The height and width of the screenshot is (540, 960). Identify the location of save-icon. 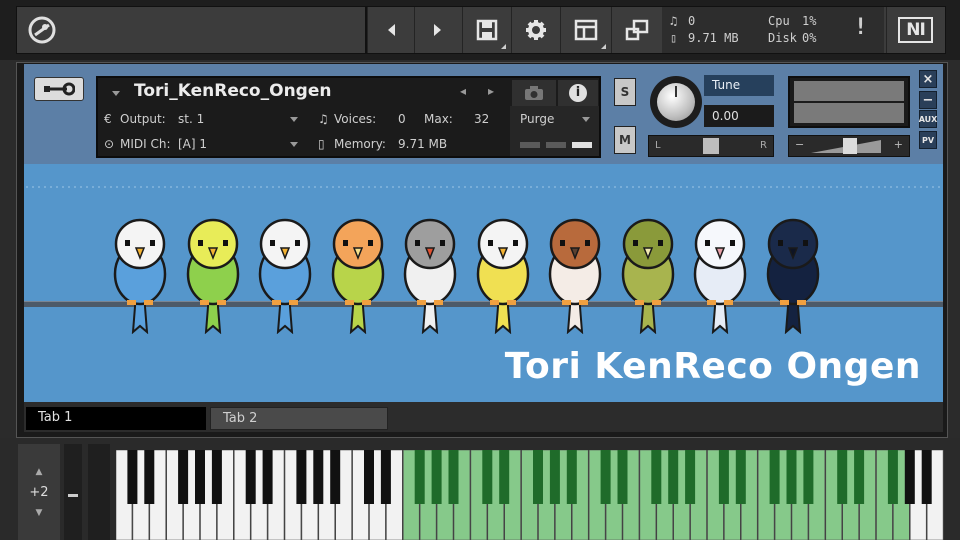
(486, 30).